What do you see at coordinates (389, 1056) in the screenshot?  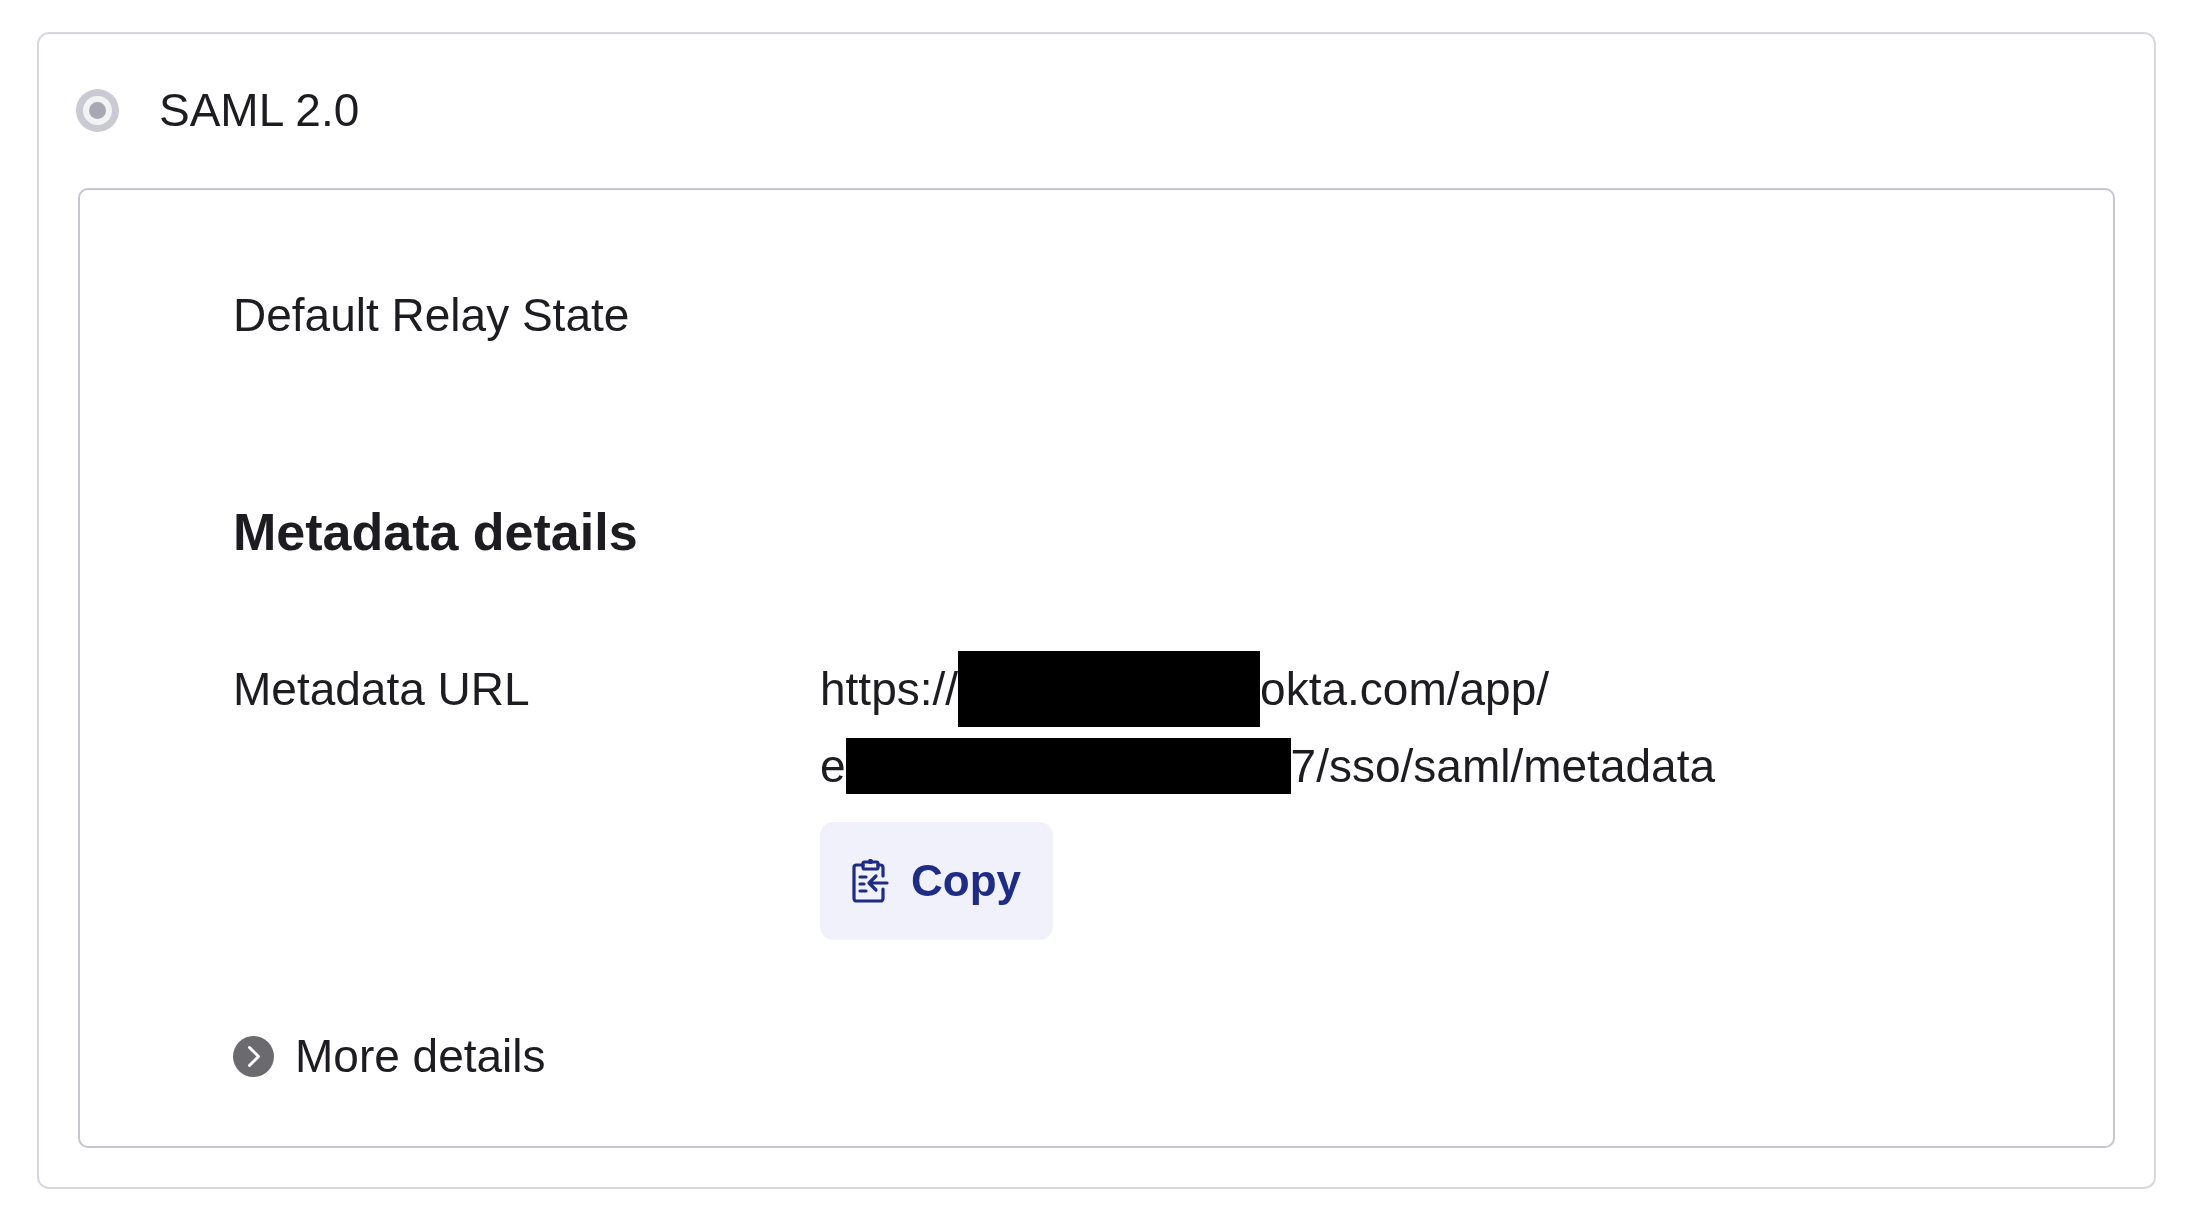 I see `more-details-toggle: More details` at bounding box center [389, 1056].